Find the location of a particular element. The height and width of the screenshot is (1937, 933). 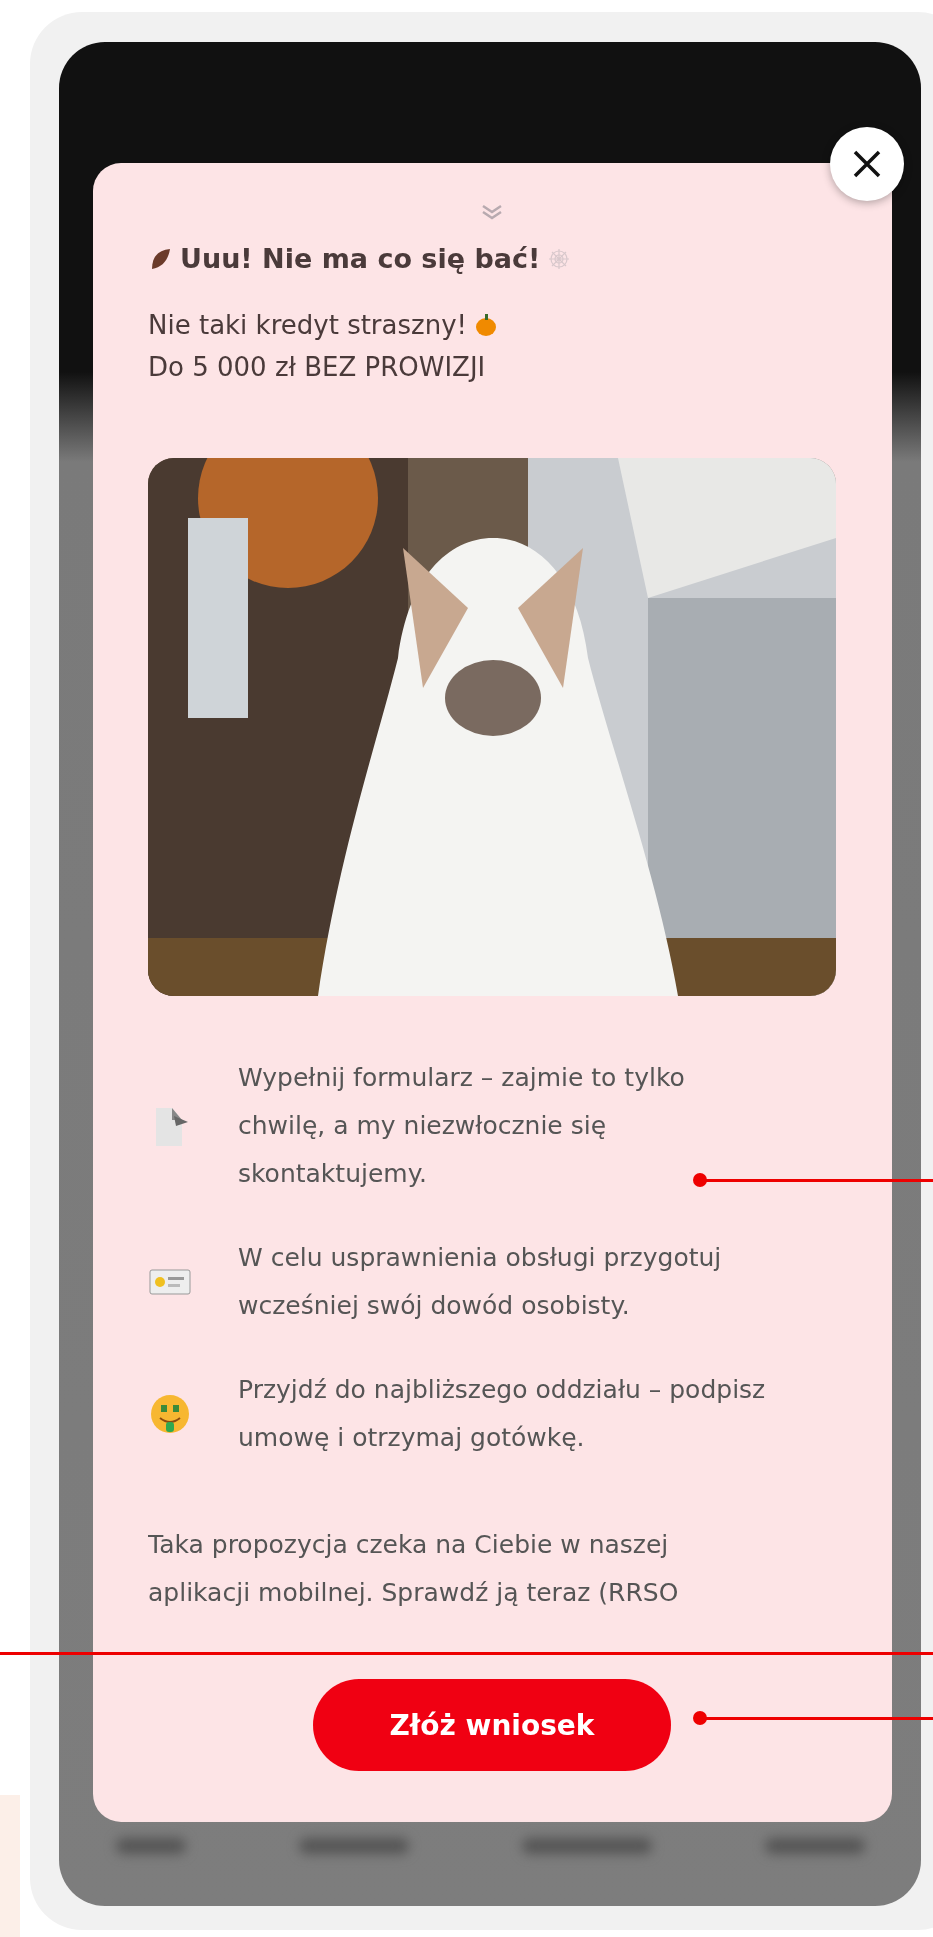

step-text: Przyjdź do najbliższego oddziału – podpisz umowę i otrzymaj gotówkę. is located at coordinates (502, 1414).